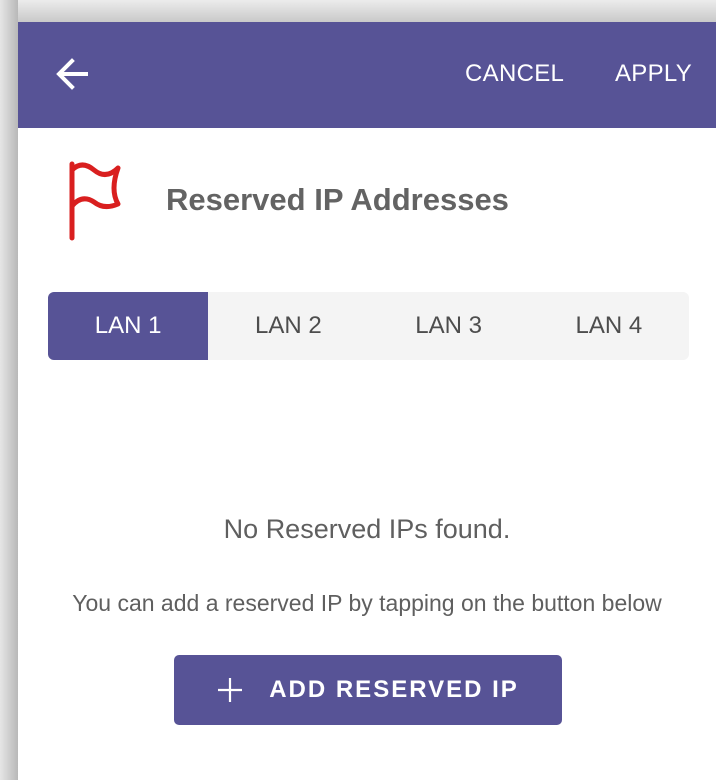  What do you see at coordinates (609, 326) in the screenshot?
I see `tab-lan-4: LAN 4` at bounding box center [609, 326].